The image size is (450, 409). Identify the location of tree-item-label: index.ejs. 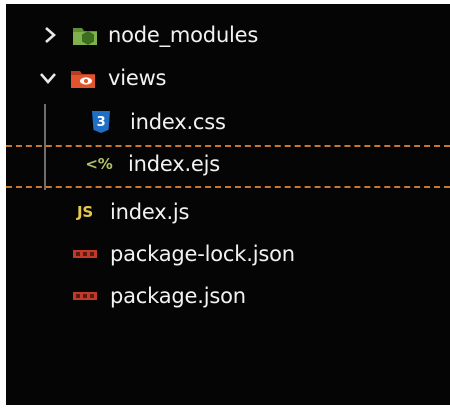
(174, 164).